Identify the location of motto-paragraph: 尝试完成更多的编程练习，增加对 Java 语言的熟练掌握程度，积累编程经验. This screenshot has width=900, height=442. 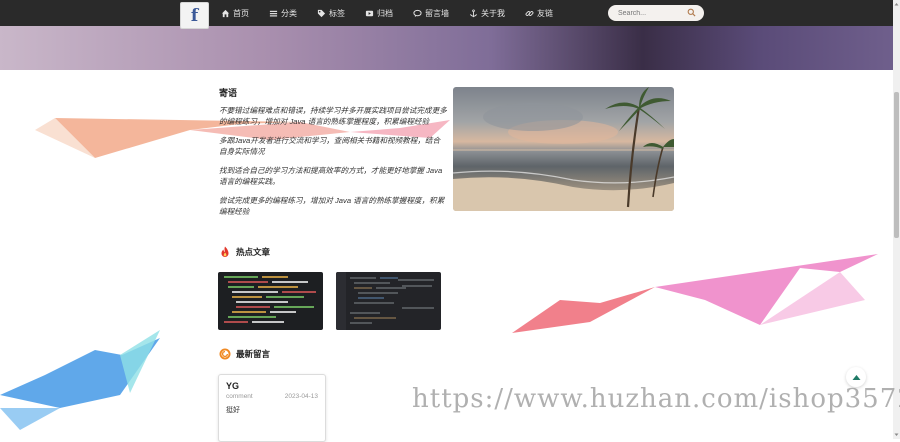
(332, 206).